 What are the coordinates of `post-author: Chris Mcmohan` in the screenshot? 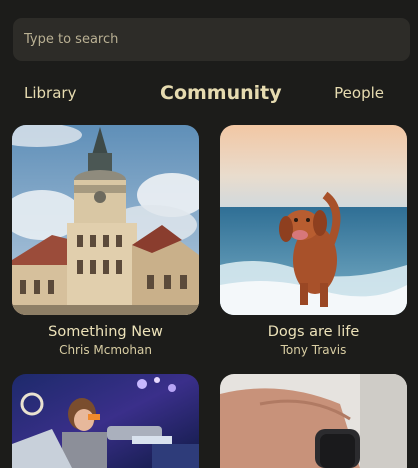 It's located at (105, 350).